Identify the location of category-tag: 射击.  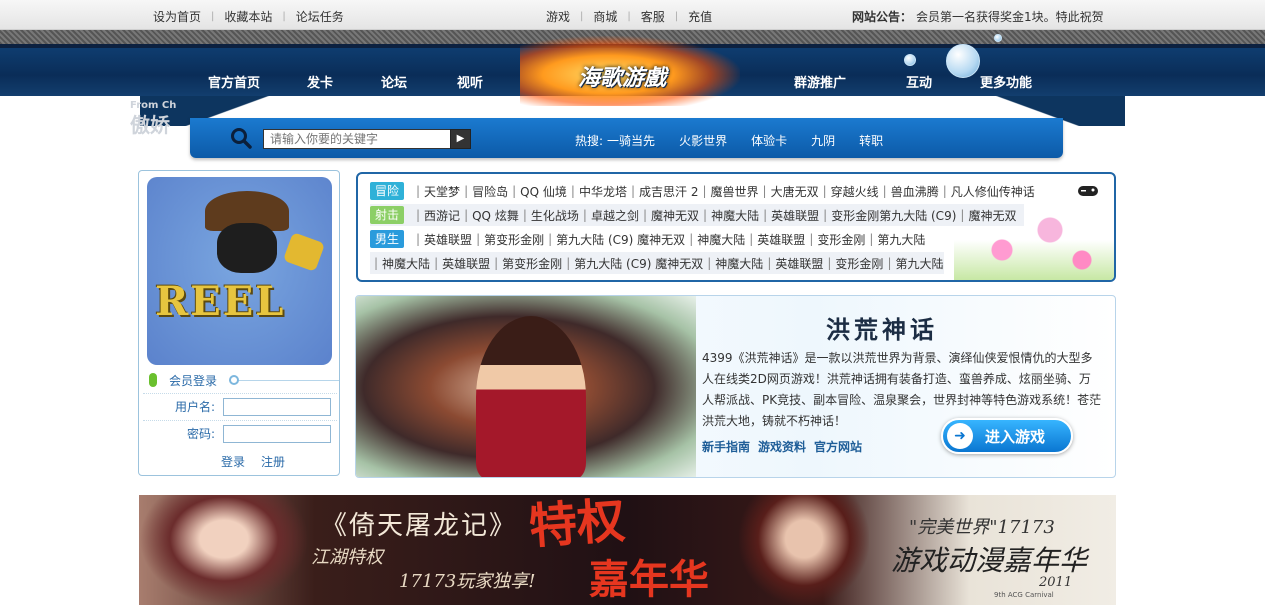
(387, 215).